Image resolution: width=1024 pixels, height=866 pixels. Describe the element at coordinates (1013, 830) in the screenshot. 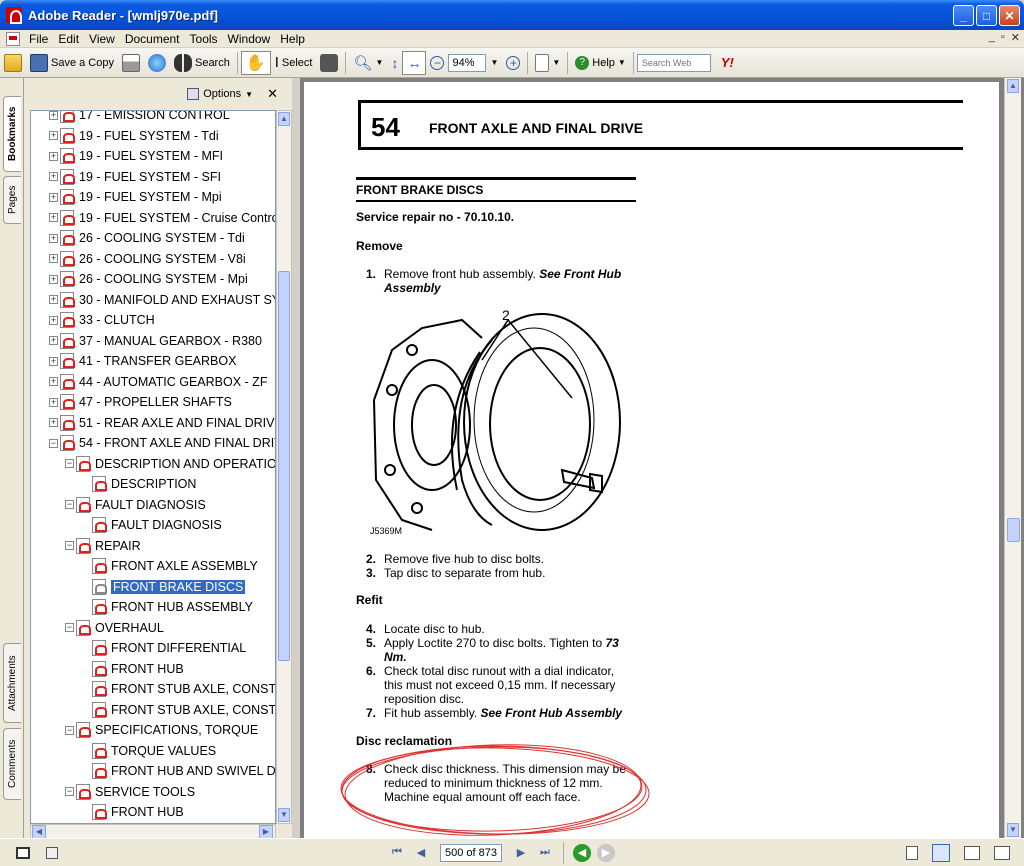

I see `doc-scroll-down-arrow: ▼` at that location.